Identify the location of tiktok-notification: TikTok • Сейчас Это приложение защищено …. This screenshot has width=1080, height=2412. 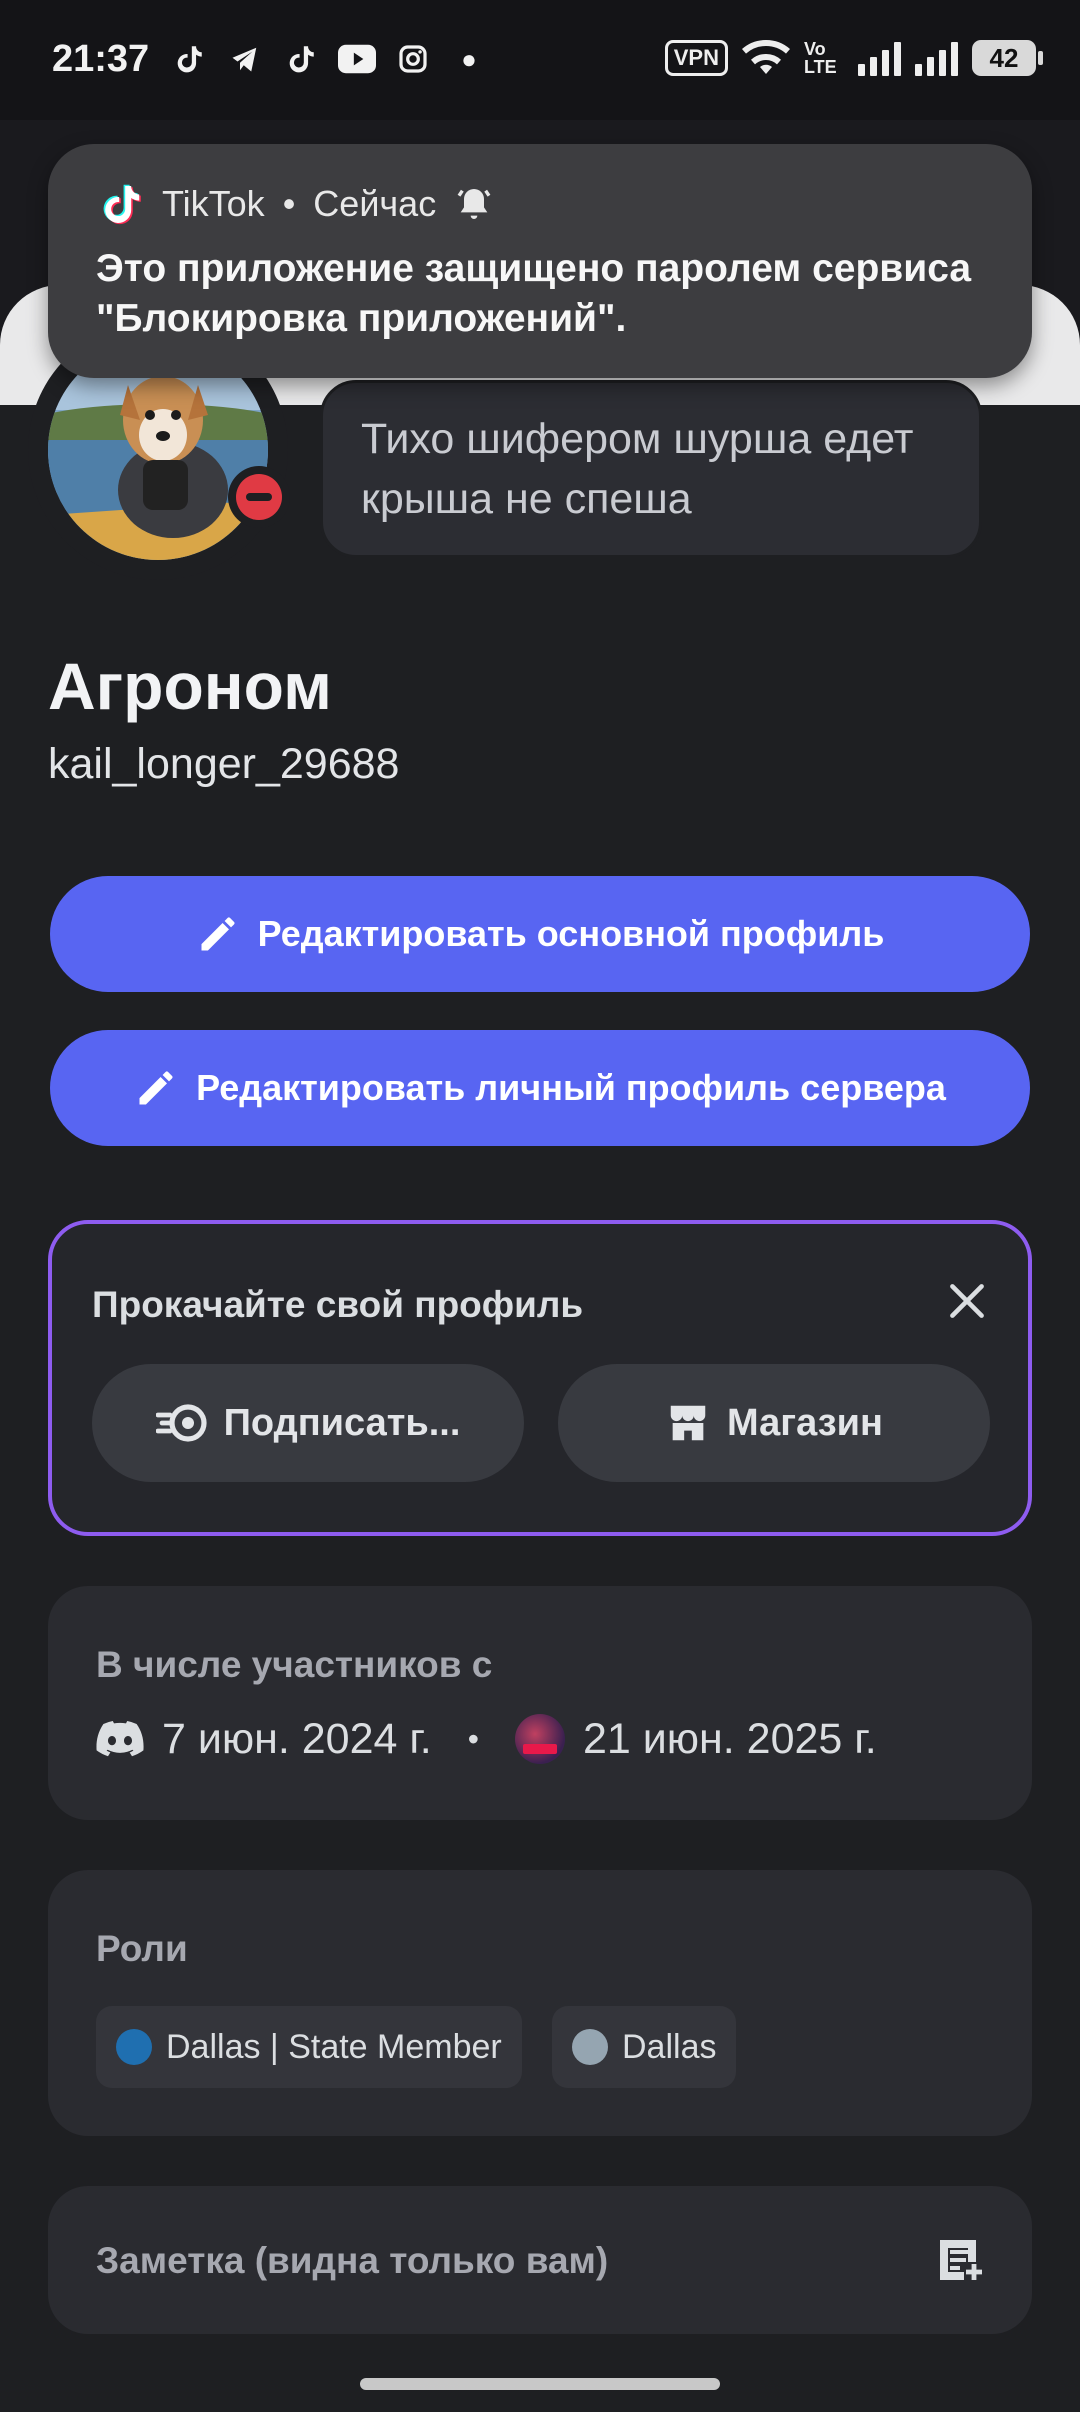
(540, 261).